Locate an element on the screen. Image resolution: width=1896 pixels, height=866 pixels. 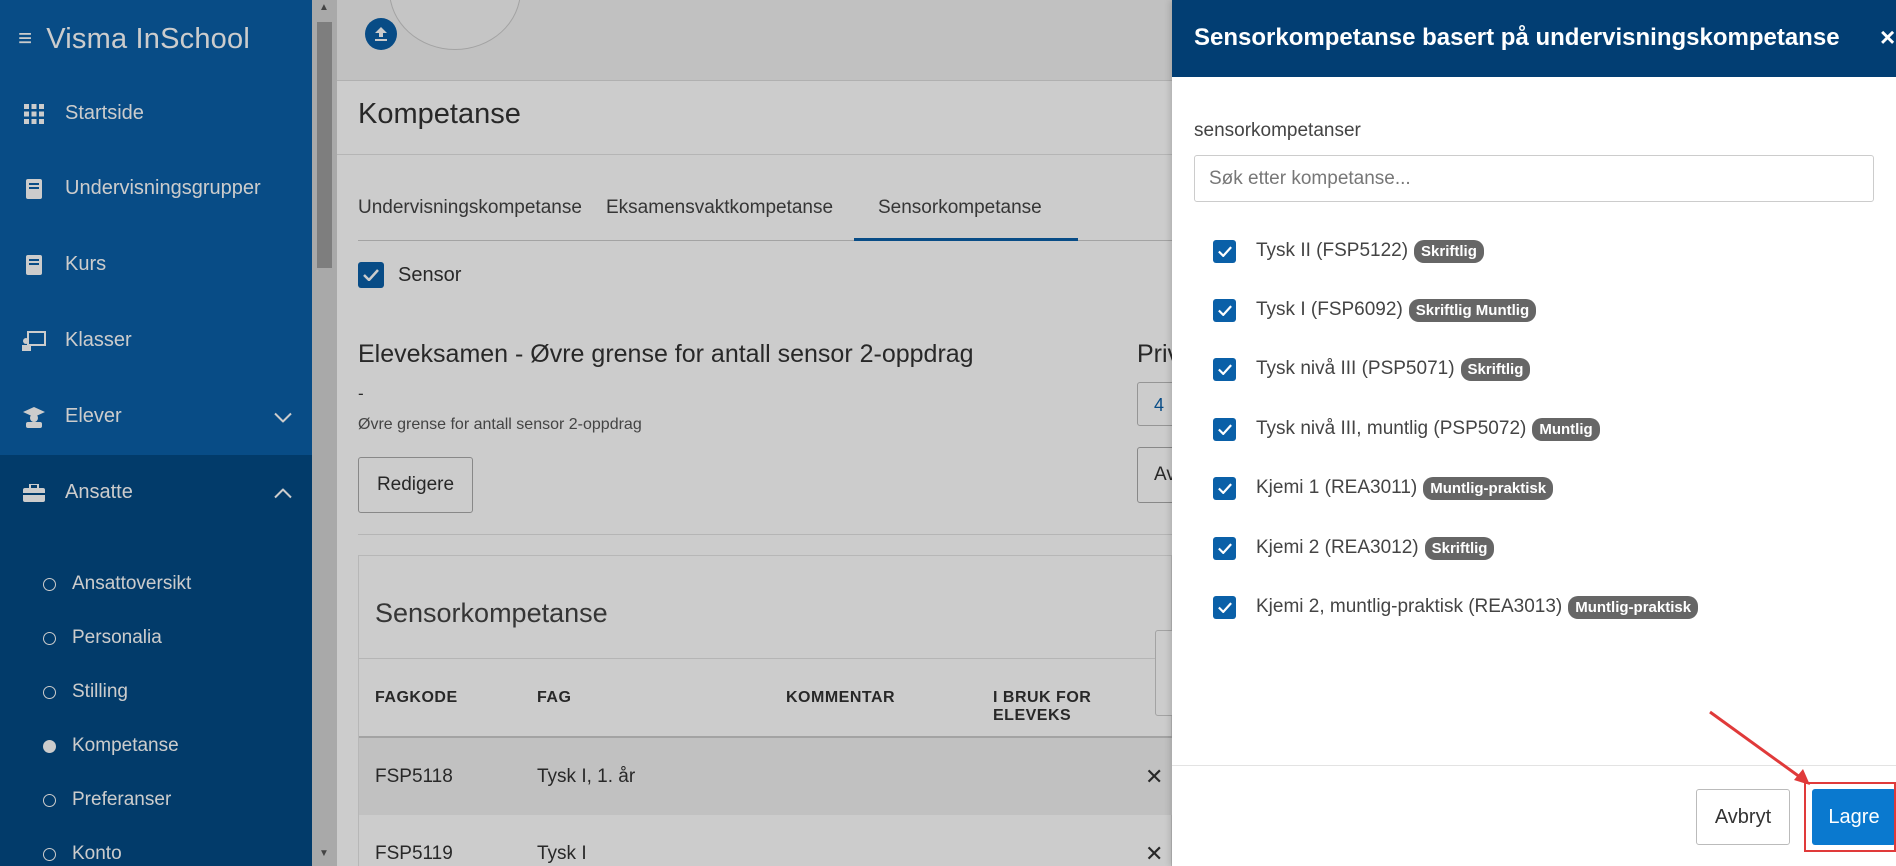
list-item: Tysk nivå III, muntlig (PSP5072) Muntlig is located at coordinates (1406, 429).